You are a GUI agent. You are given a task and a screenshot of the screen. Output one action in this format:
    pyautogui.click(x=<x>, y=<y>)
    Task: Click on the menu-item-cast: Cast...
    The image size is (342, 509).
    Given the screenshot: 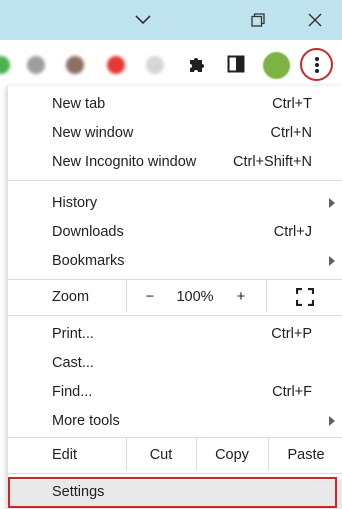 What is the action you would take?
    pyautogui.click(x=175, y=362)
    